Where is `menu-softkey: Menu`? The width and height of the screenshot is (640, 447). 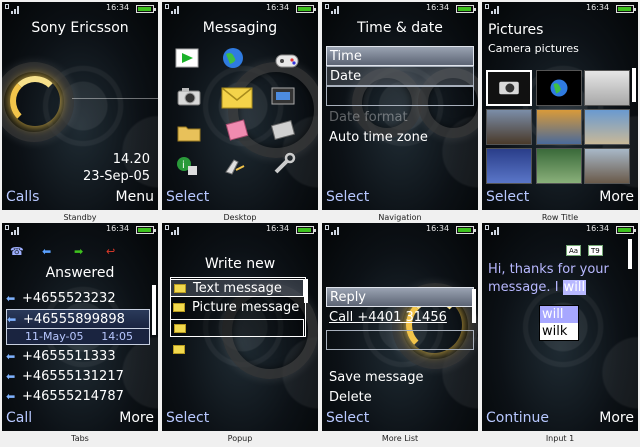
menu-softkey: Menu is located at coordinates (135, 197).